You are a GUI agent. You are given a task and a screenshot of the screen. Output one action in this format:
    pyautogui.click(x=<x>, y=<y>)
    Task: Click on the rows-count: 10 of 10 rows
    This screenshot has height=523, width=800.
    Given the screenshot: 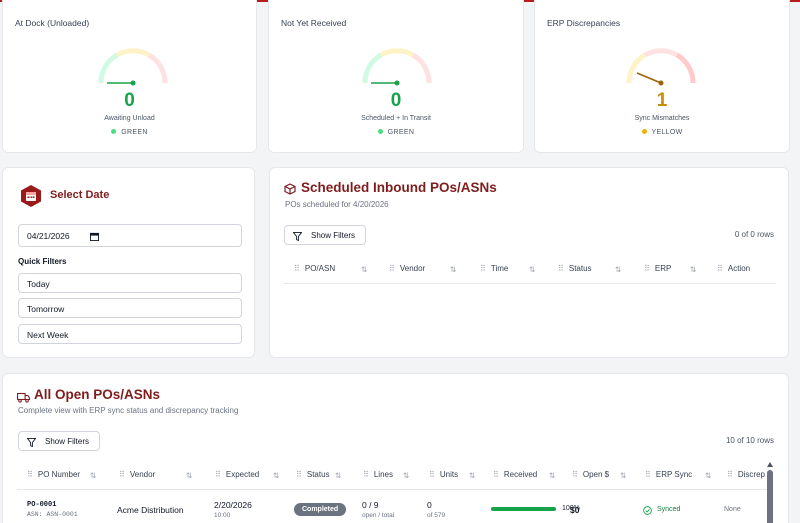 What is the action you would take?
    pyautogui.click(x=749, y=440)
    